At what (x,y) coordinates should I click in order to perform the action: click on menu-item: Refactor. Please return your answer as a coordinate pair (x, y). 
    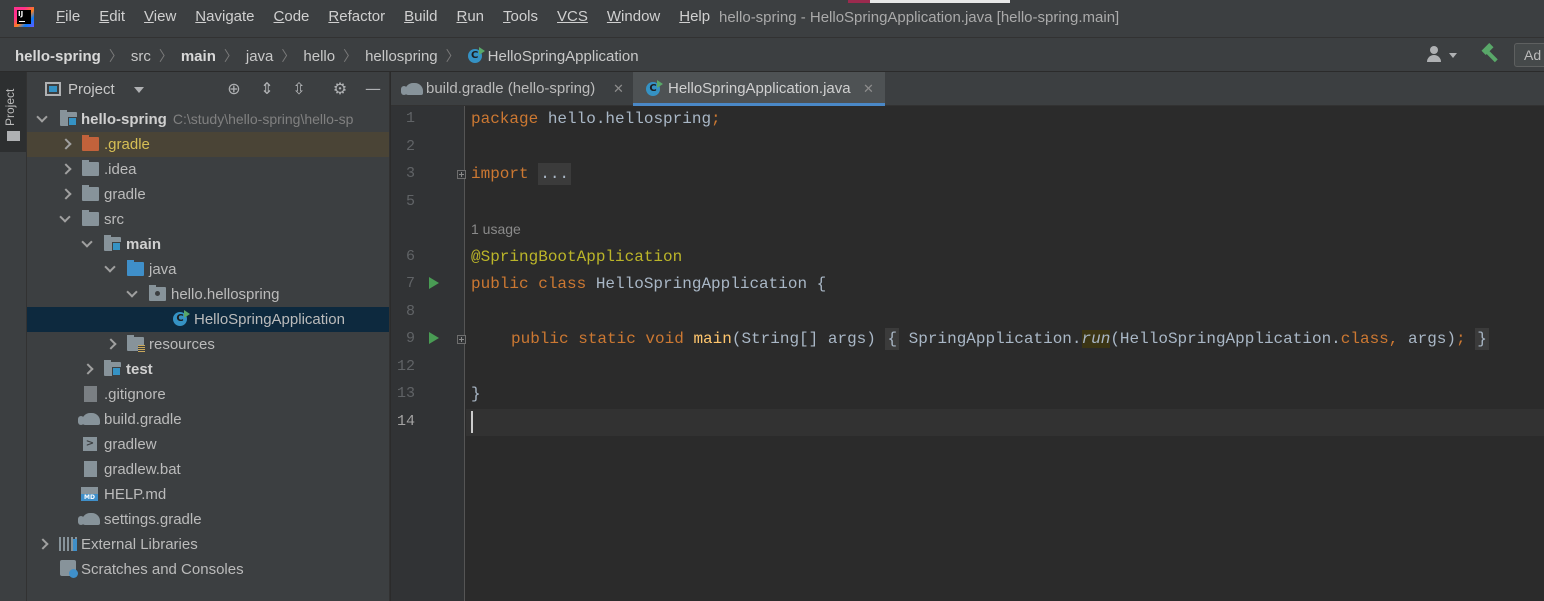
    Looking at the image, I should click on (356, 16).